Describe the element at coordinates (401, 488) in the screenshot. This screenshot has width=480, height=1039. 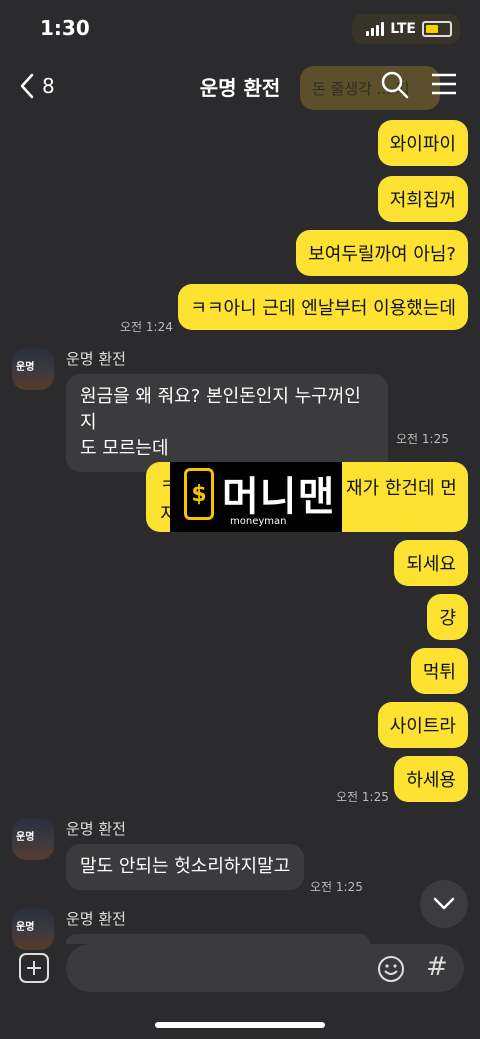
I see `message-fragment: 재가 한건데 먼` at that location.